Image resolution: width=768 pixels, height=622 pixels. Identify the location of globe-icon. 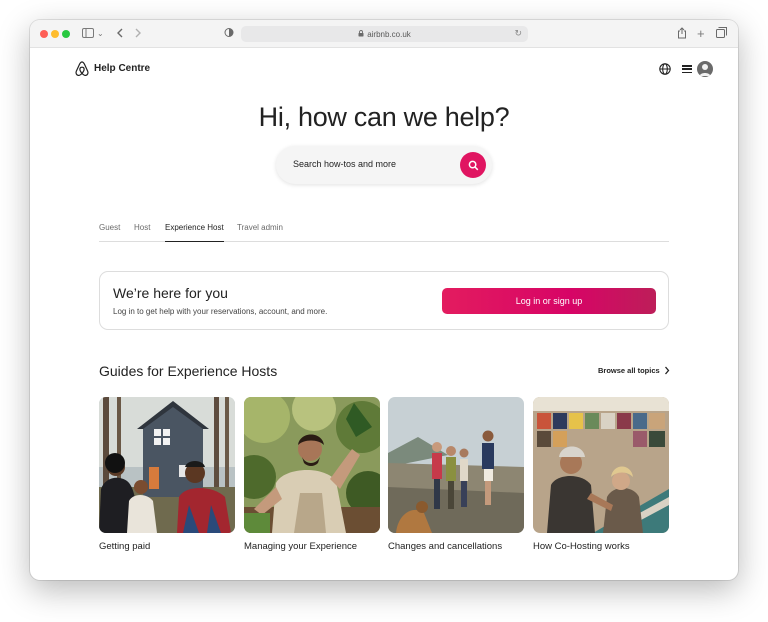
(665, 69).